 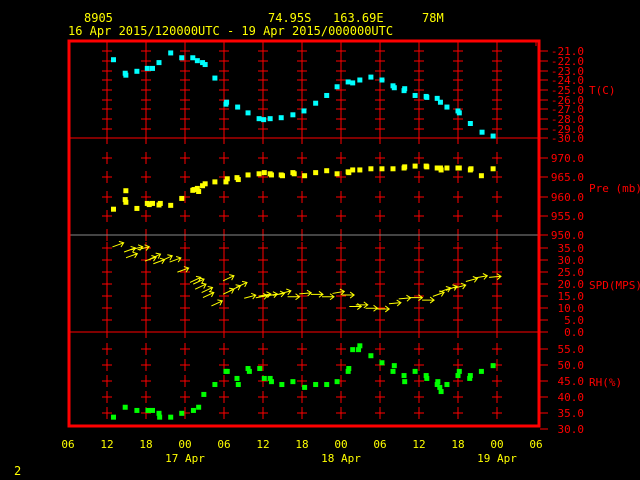 I want to click on y-tick-label: 40.0, so click(x=571, y=397).